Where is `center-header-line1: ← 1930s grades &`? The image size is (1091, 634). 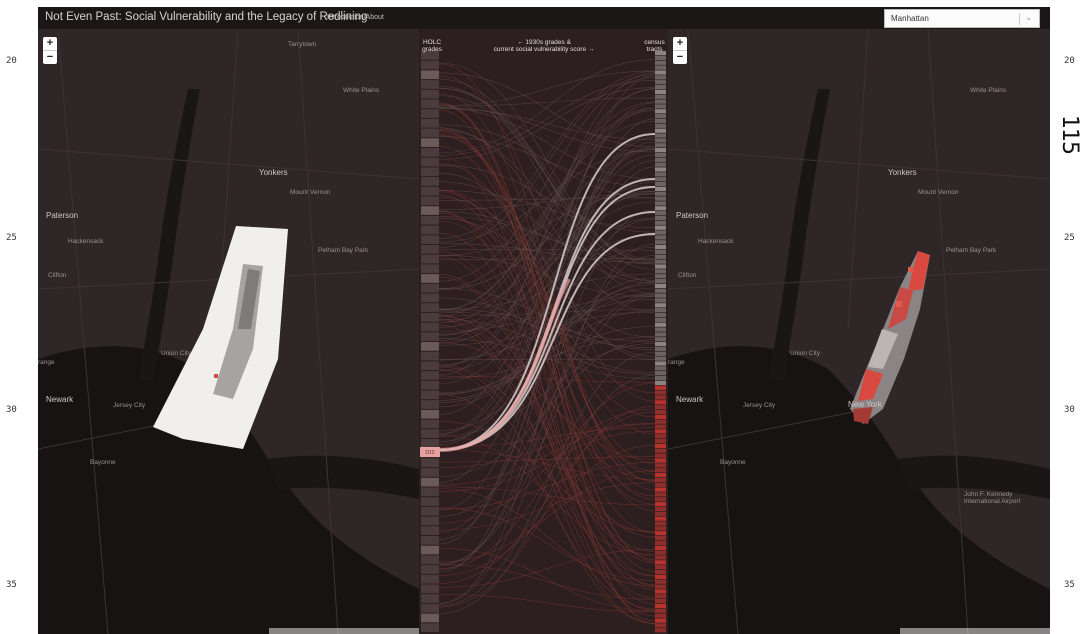 center-header-line1: ← 1930s grades & is located at coordinates (544, 42).